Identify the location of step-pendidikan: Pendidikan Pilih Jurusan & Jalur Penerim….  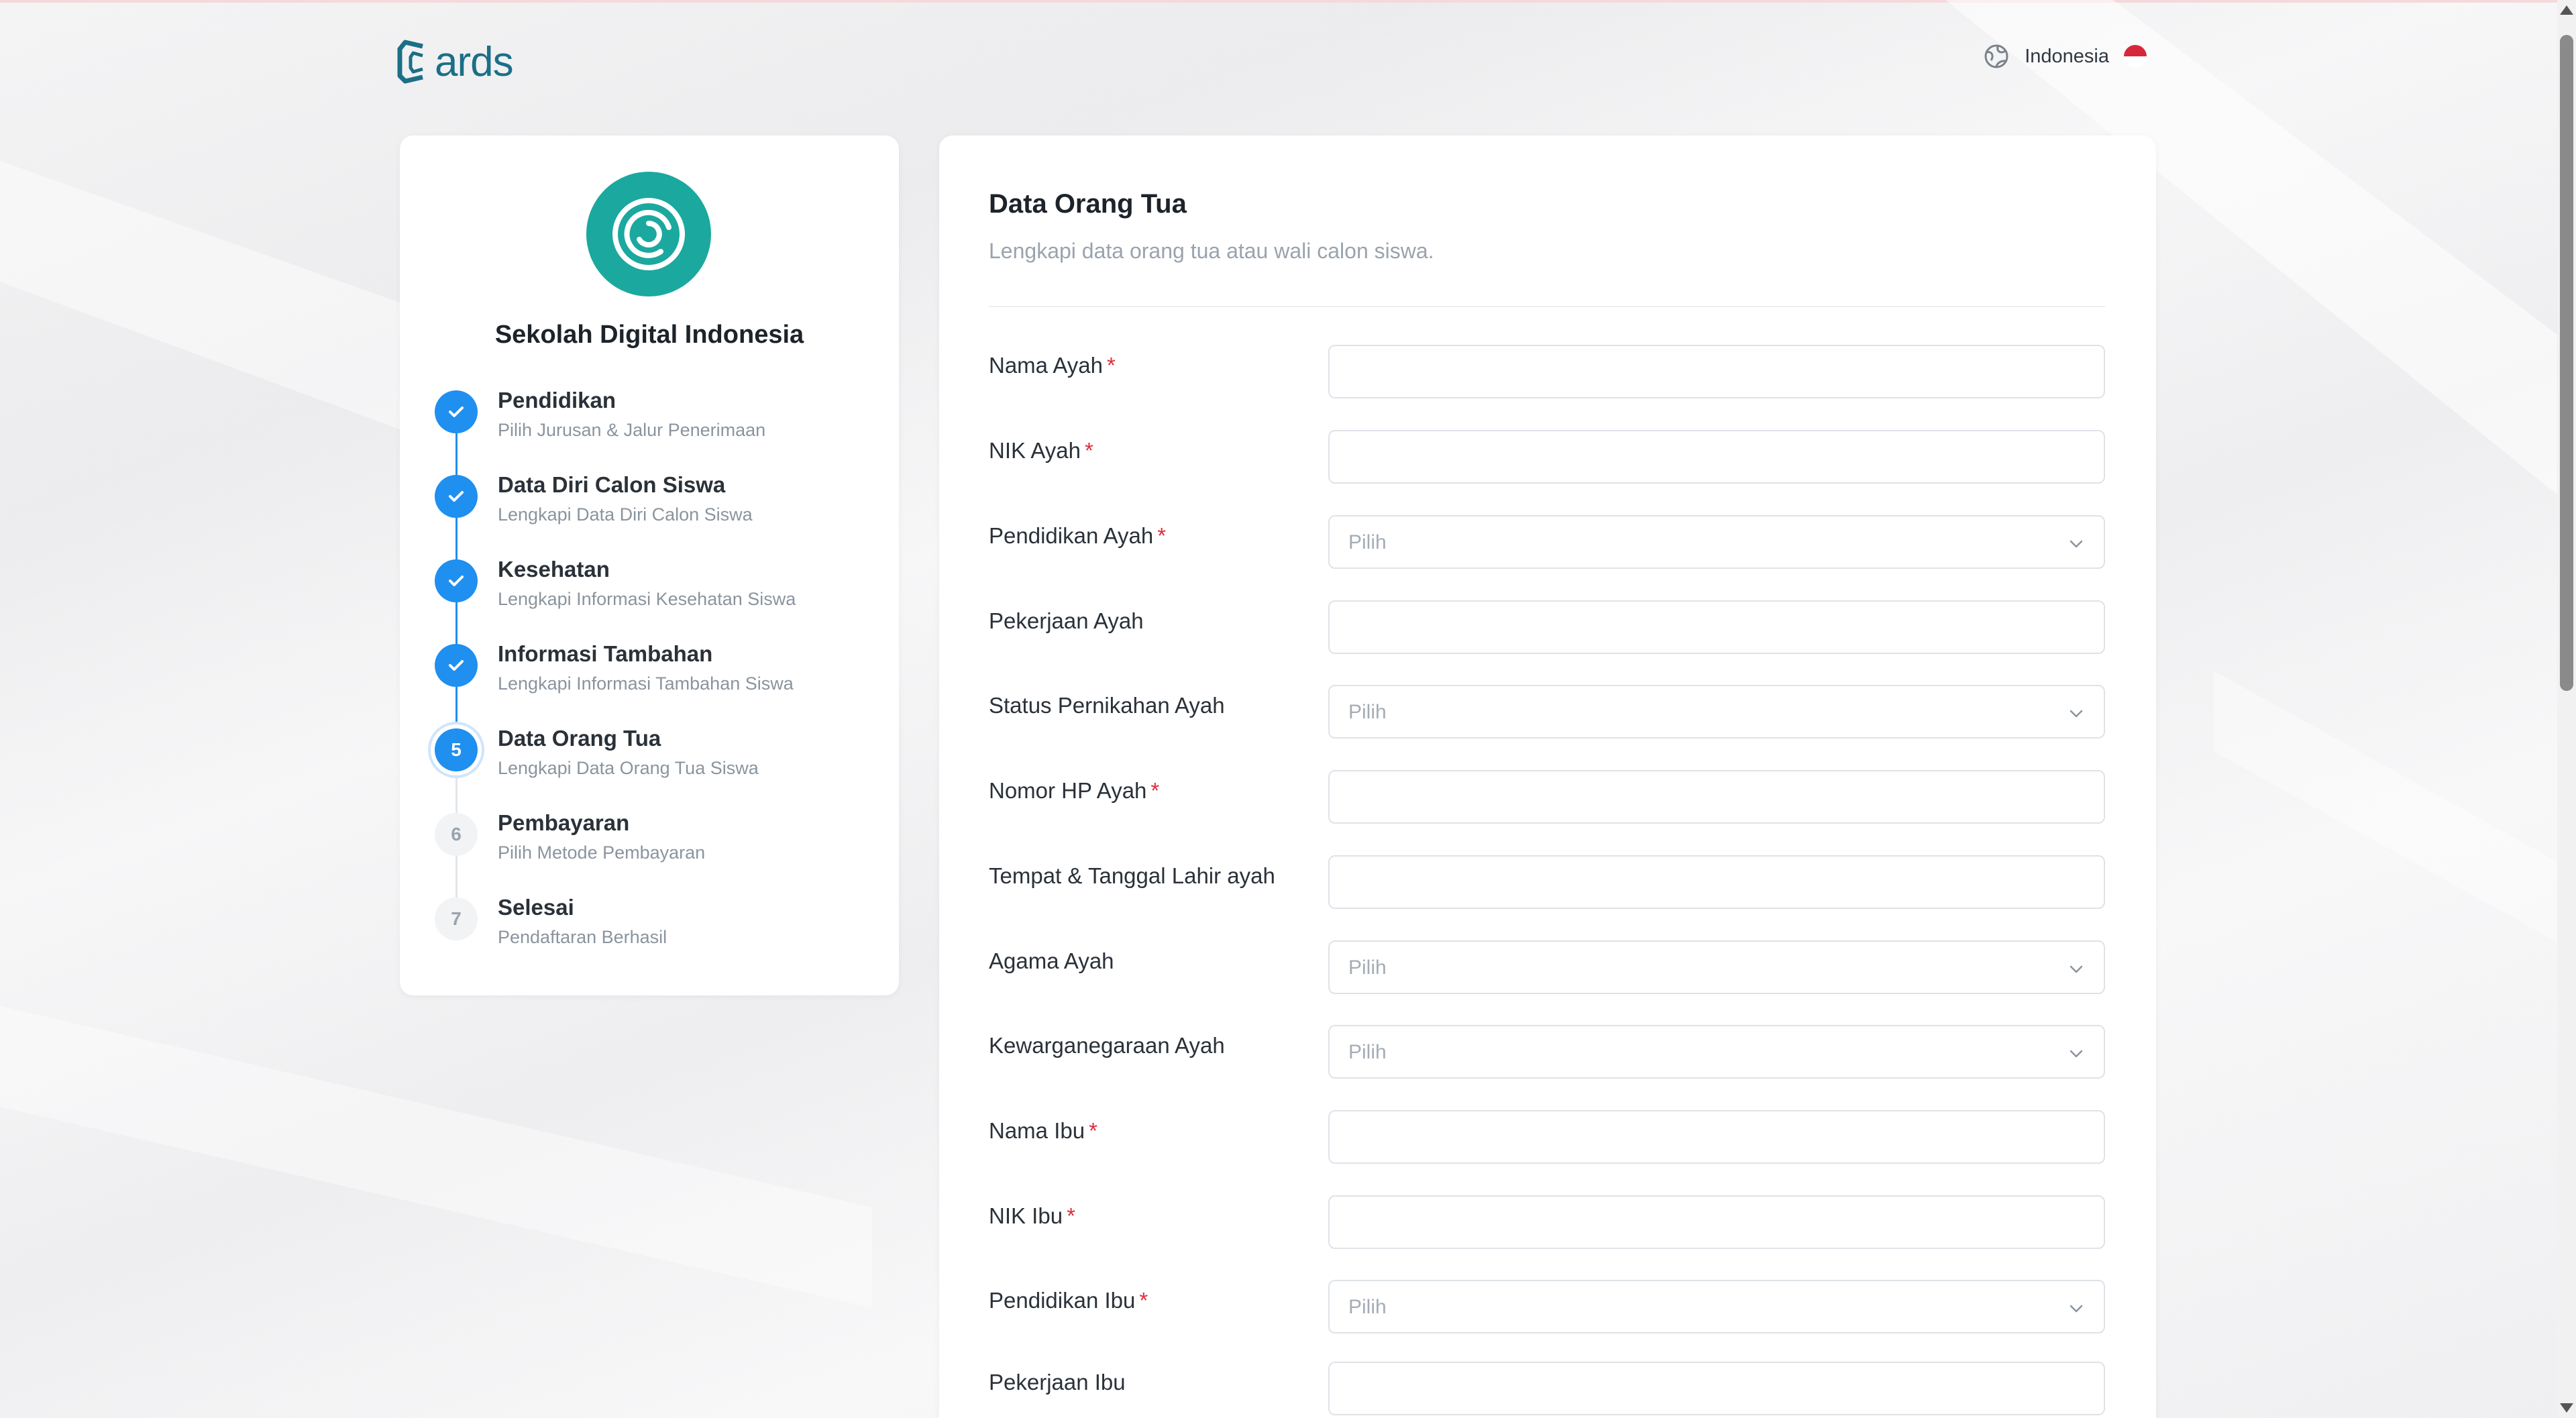
(649, 422).